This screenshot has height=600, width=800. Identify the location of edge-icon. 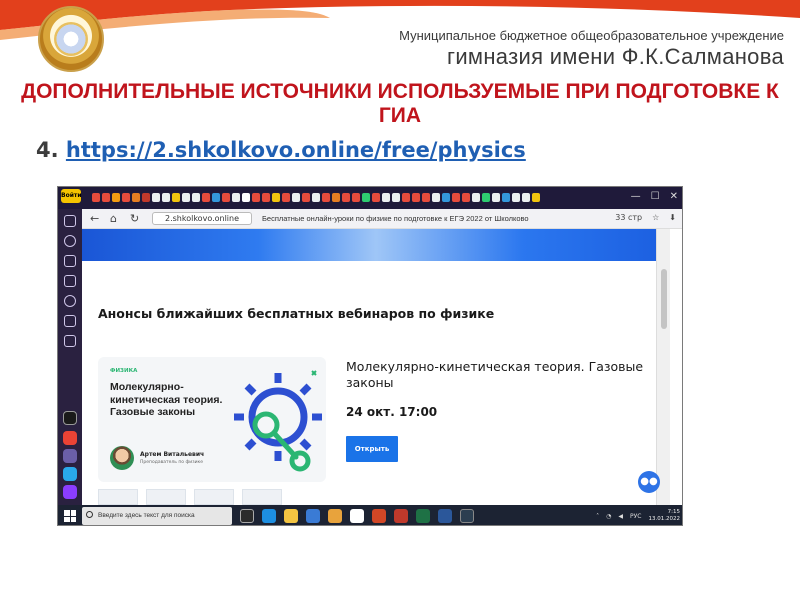
(269, 516).